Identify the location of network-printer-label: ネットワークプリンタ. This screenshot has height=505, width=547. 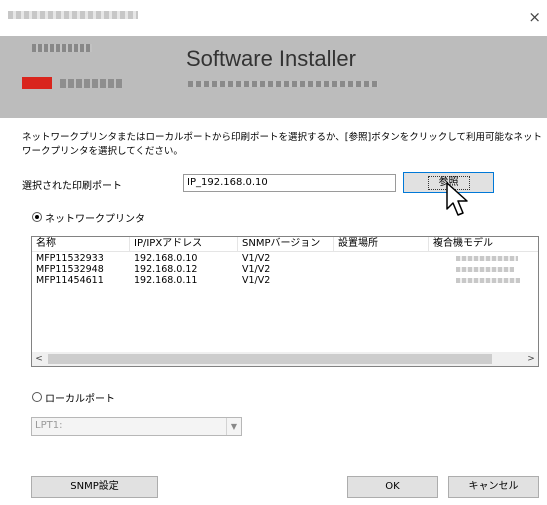
(95, 219).